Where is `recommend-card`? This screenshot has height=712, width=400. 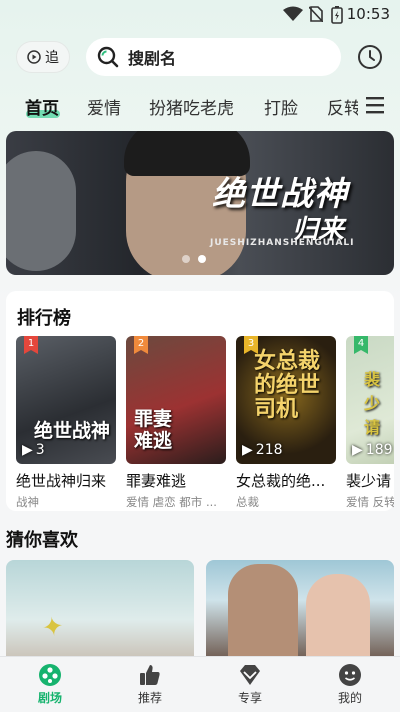
recommend-card is located at coordinates (300, 610).